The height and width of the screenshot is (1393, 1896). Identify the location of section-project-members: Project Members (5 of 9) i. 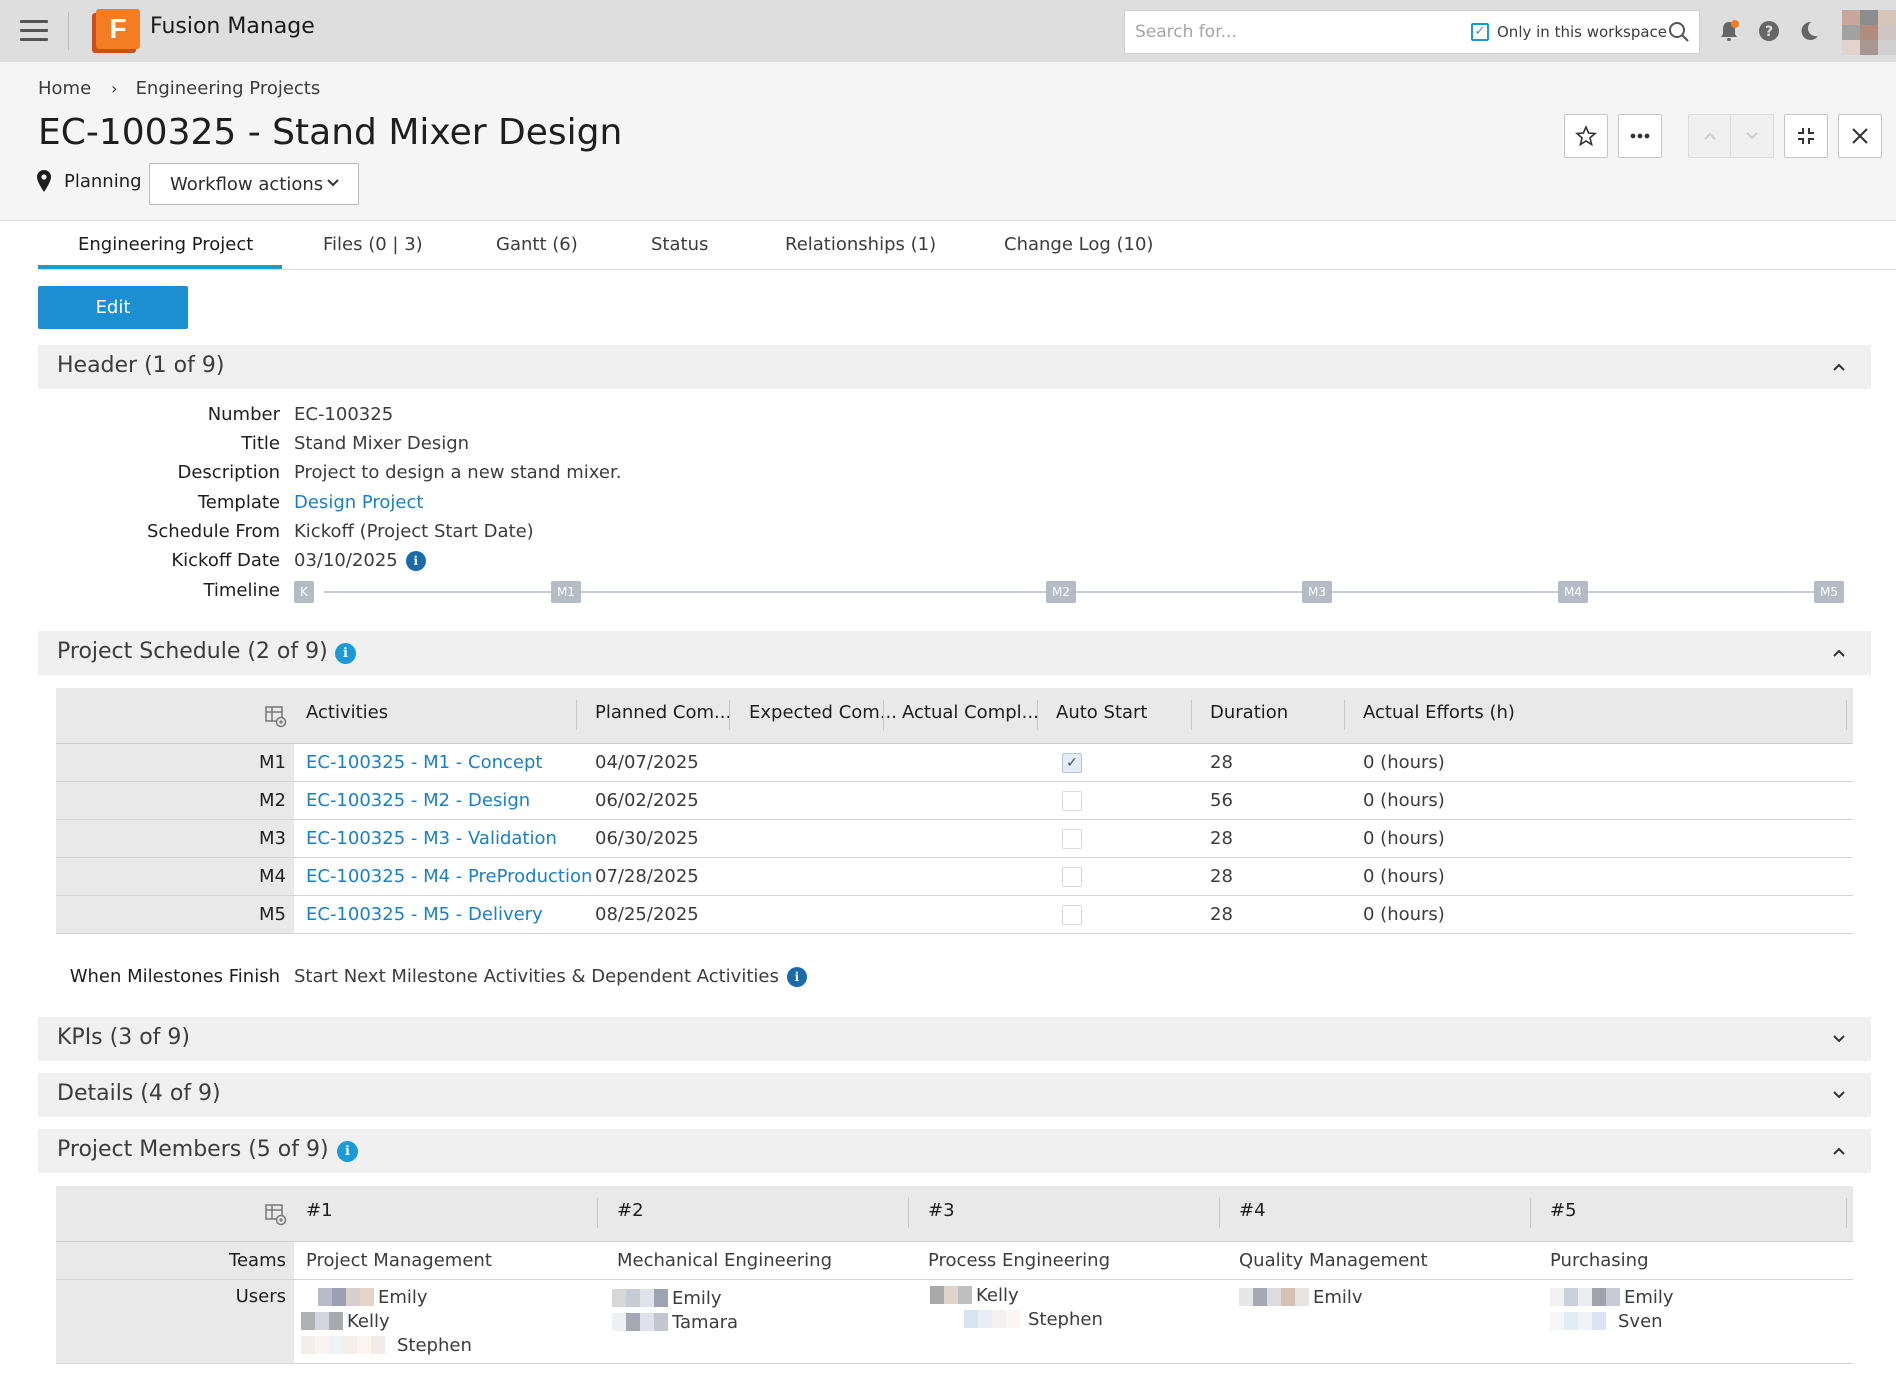
(954, 1151).